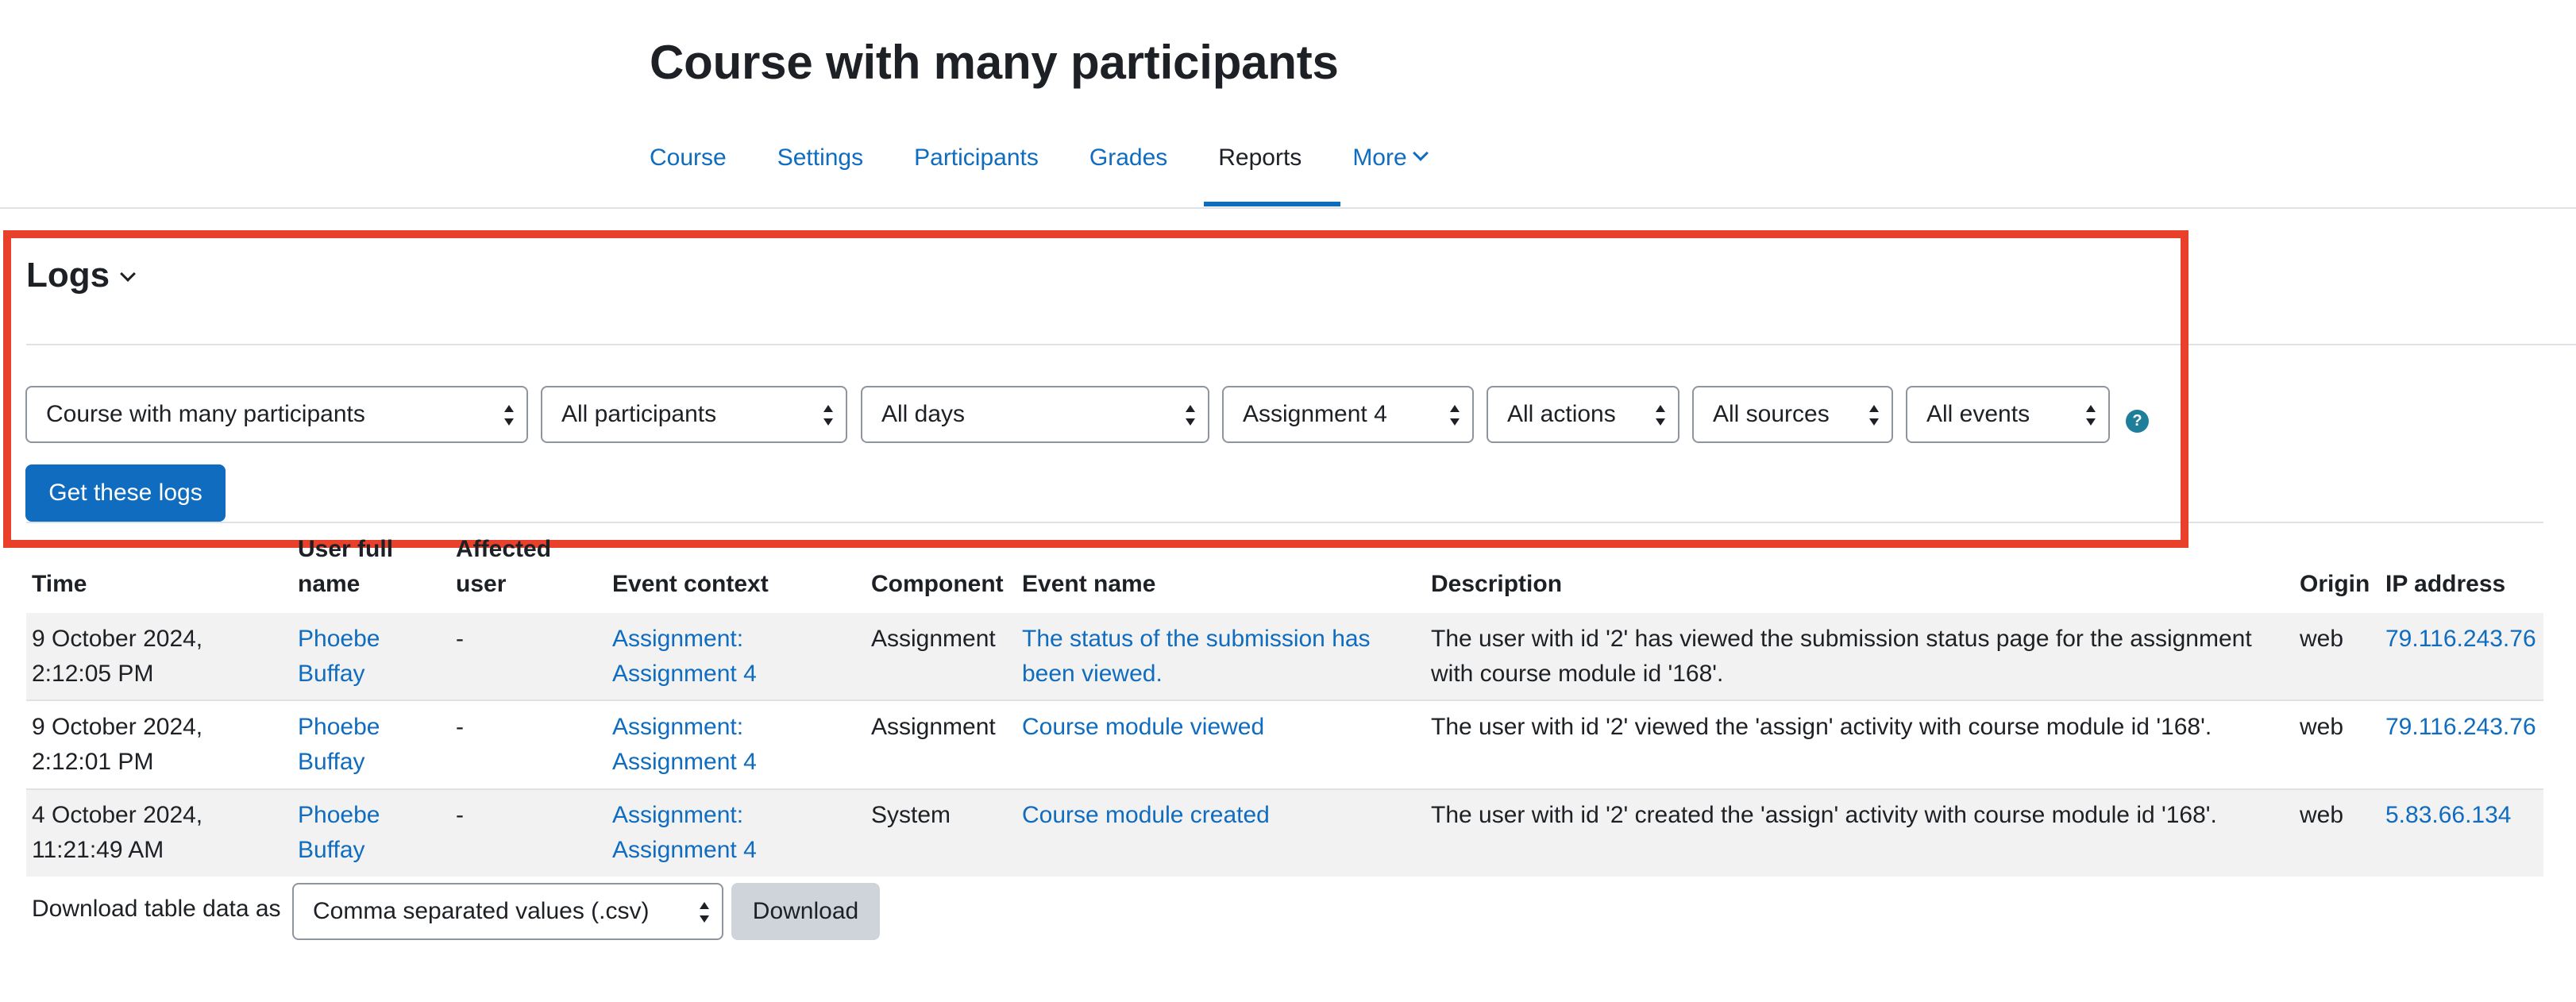 The height and width of the screenshot is (1002, 2576). What do you see at coordinates (1315, 414) in the screenshot?
I see `activity-select-value: Assignment 4` at bounding box center [1315, 414].